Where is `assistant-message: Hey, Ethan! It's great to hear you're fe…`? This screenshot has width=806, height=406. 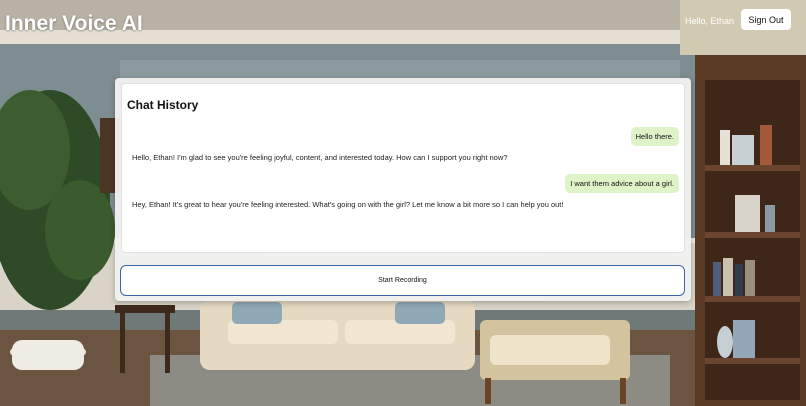
assistant-message: Hey, Ethan! It's great to hear you're fe… is located at coordinates (348, 204).